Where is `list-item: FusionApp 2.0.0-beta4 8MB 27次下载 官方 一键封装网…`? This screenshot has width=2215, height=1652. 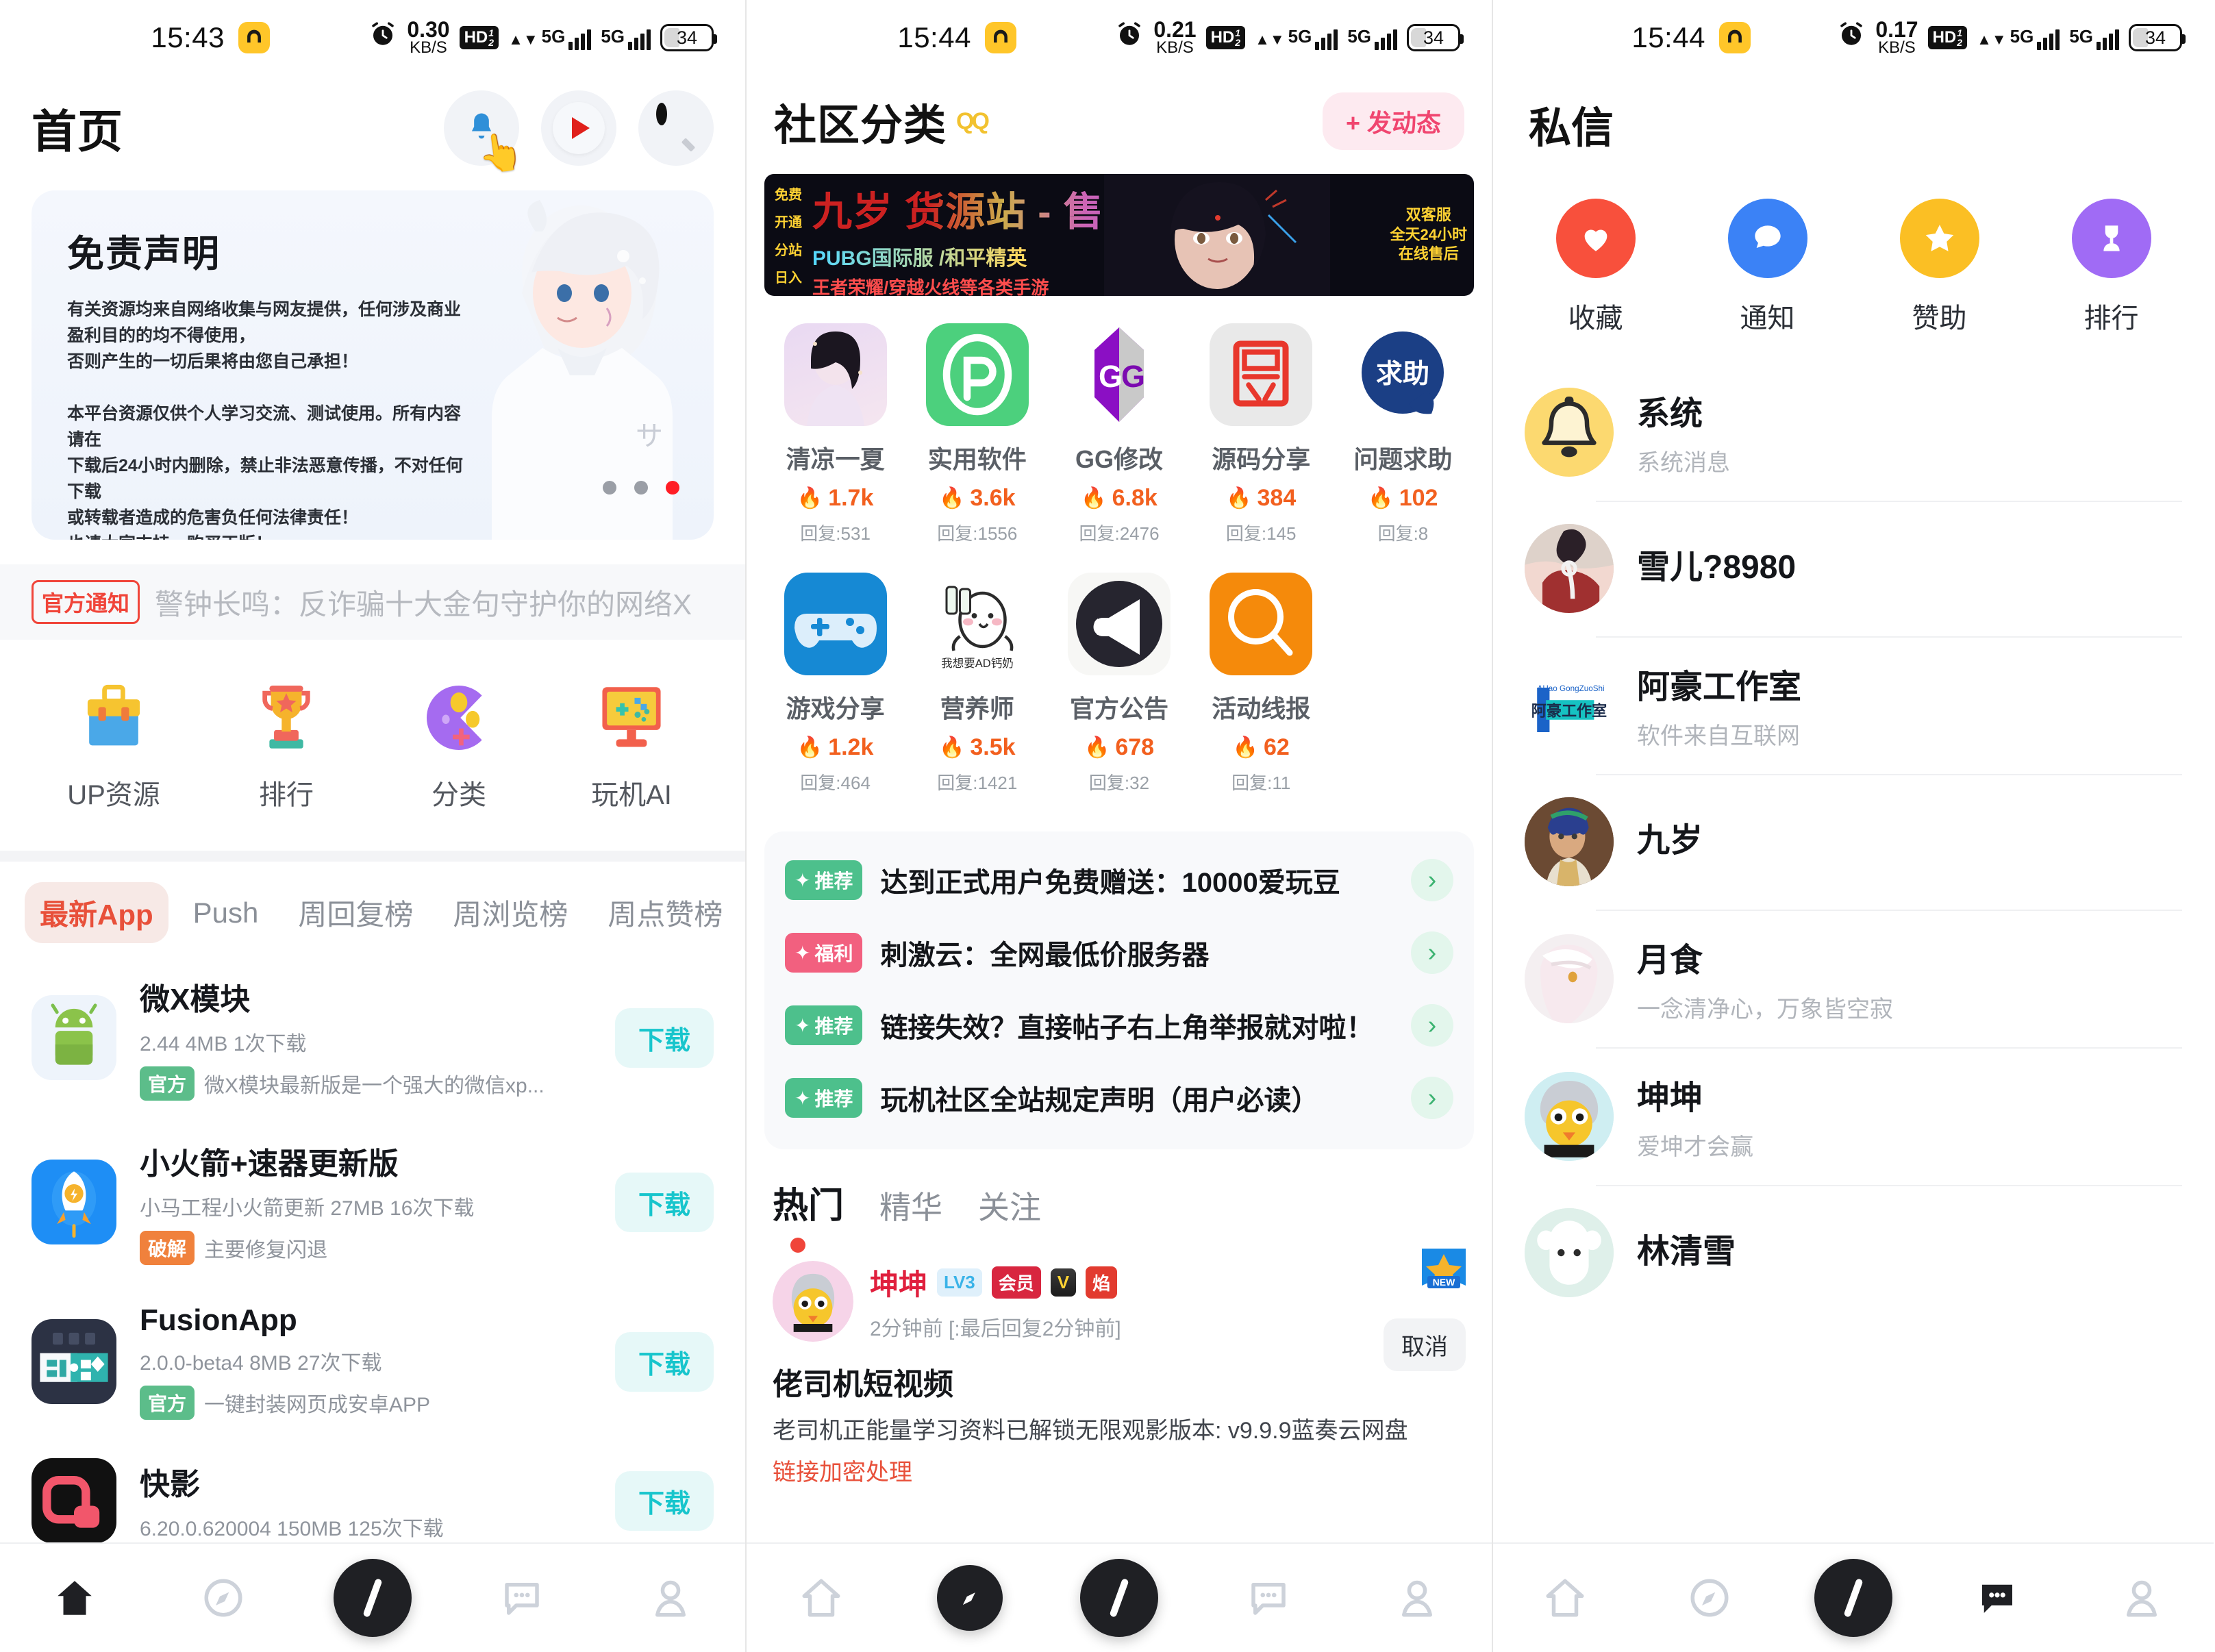 list-item: FusionApp 2.0.0-beta4 8MB 27次下载 官方 一键封装网… is located at coordinates (373, 1361).